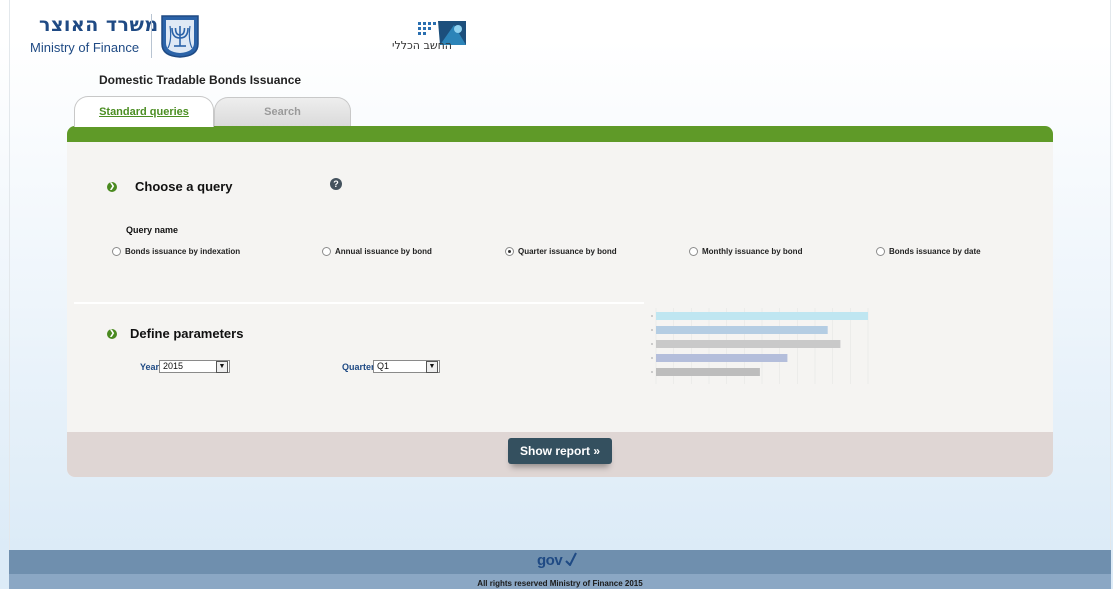  What do you see at coordinates (173, 366) in the screenshot?
I see `year-value: 2015` at bounding box center [173, 366].